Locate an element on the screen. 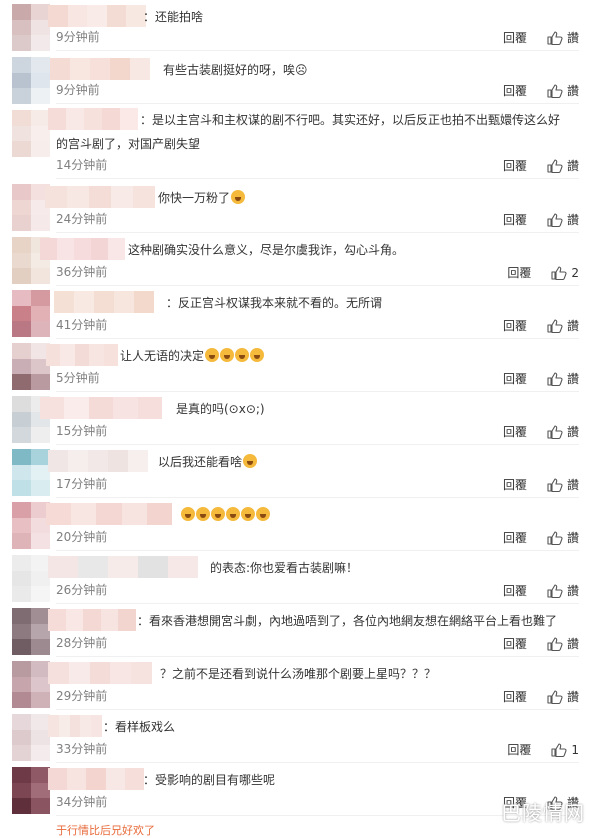  like-button: 2 is located at coordinates (565, 273).